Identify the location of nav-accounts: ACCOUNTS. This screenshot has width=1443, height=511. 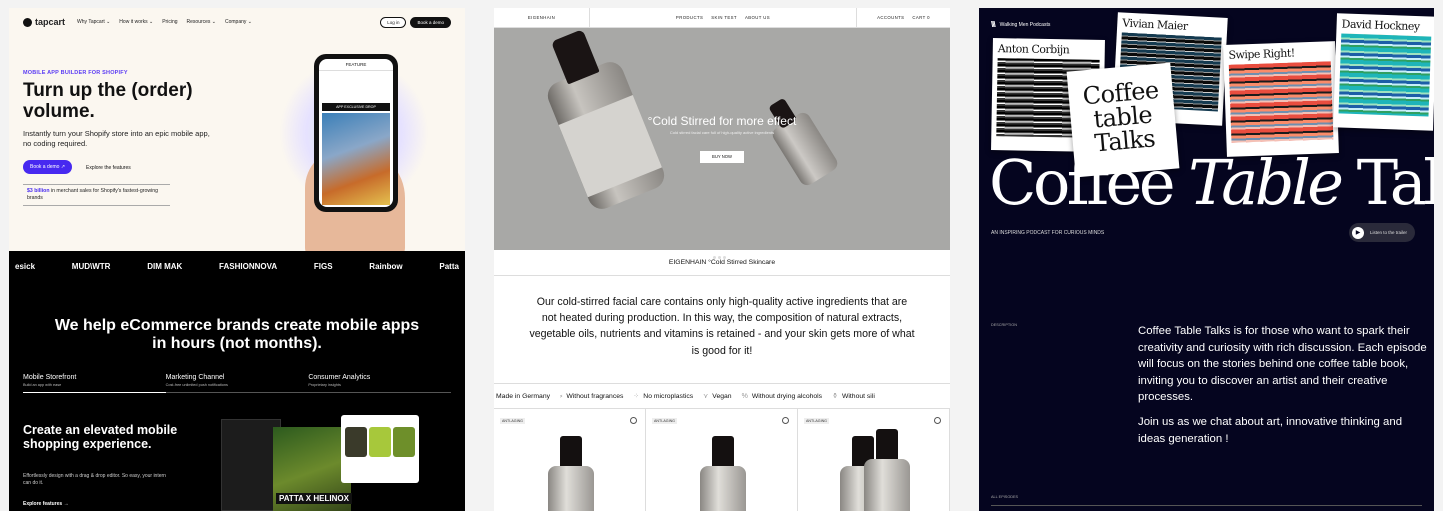
(890, 17).